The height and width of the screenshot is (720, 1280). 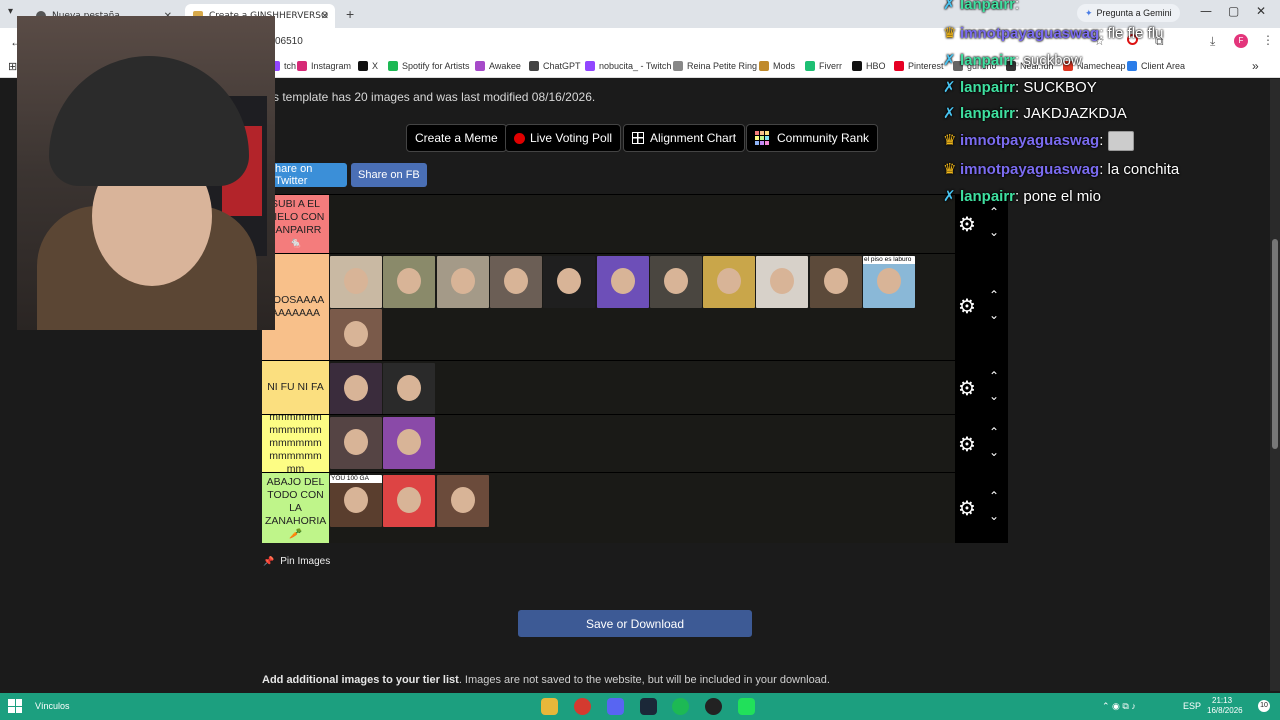 What do you see at coordinates (325, 16) in the screenshot?
I see `close-tab-icon: ✕` at bounding box center [325, 16].